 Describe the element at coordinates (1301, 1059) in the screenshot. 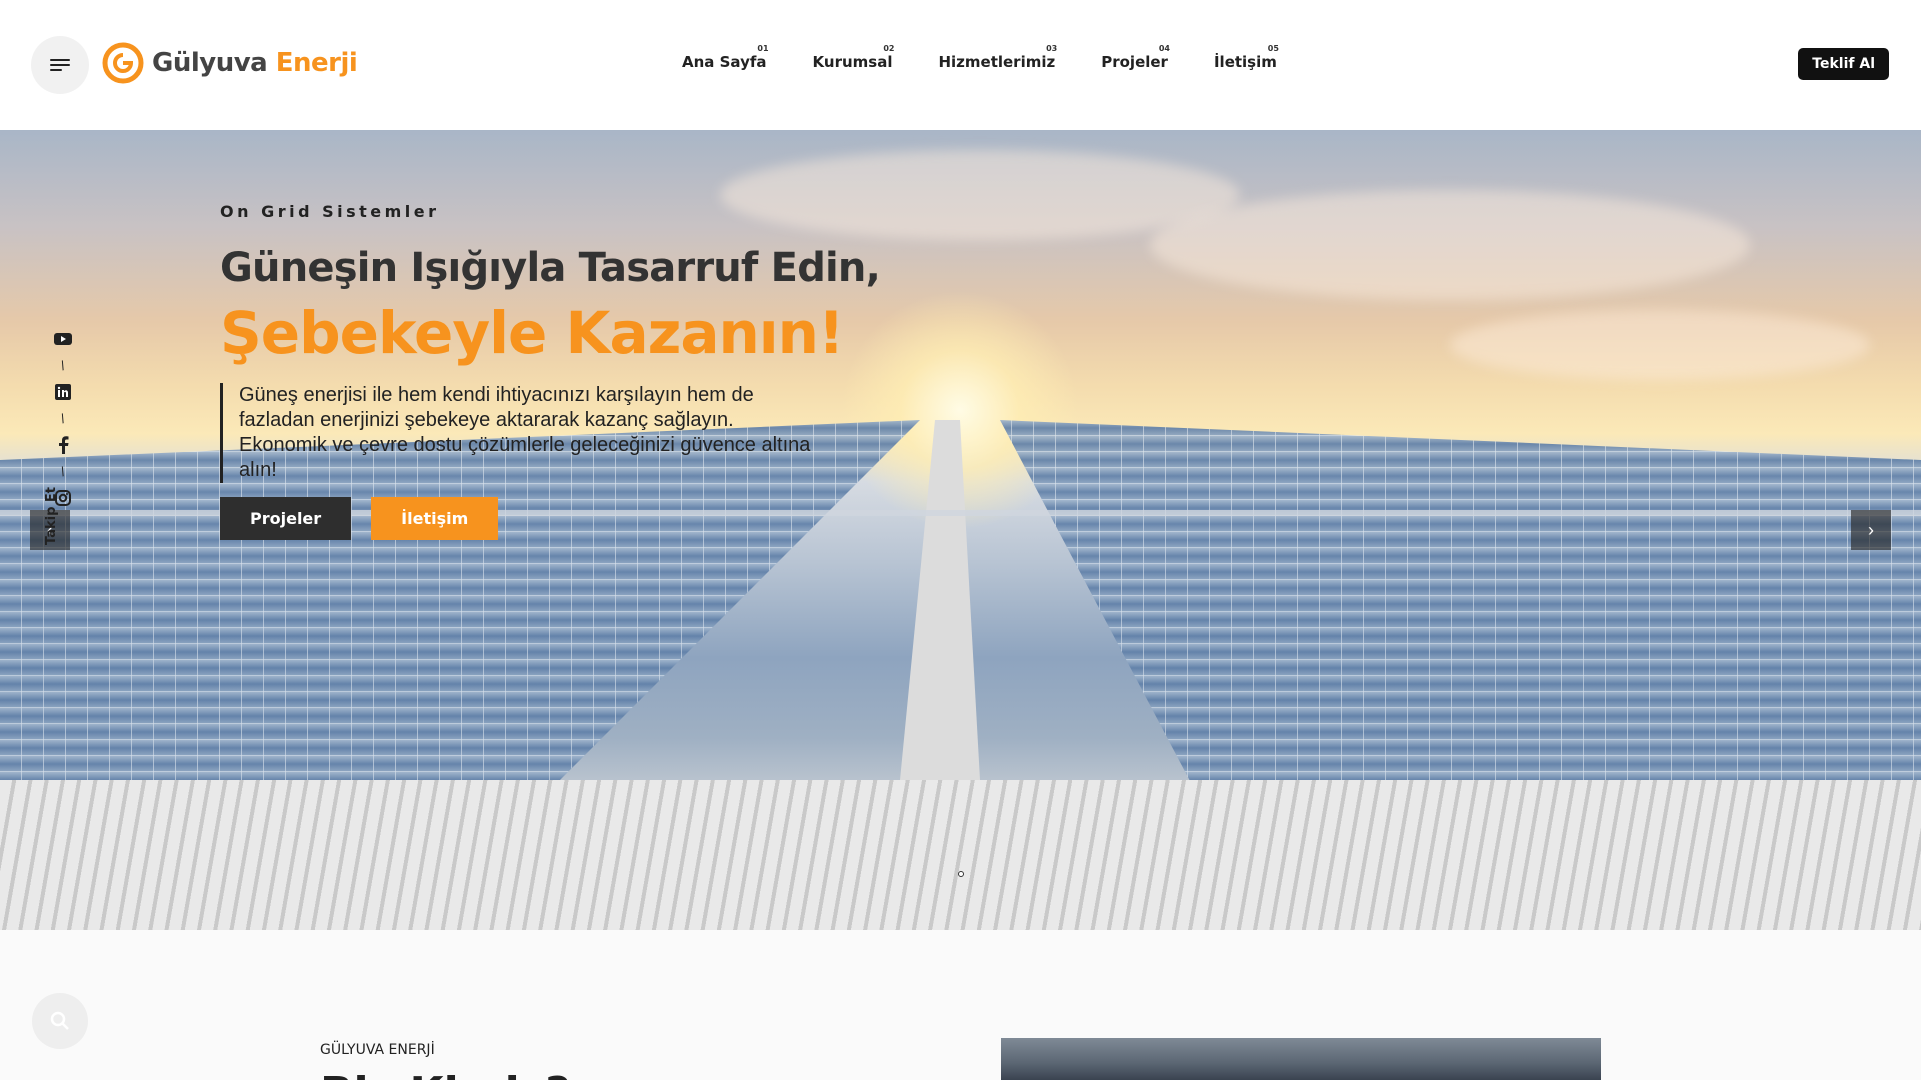

I see `about-image` at that location.